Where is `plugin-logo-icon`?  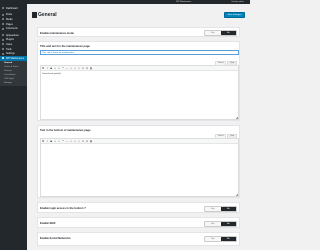
plugin-logo-icon is located at coordinates (34, 15).